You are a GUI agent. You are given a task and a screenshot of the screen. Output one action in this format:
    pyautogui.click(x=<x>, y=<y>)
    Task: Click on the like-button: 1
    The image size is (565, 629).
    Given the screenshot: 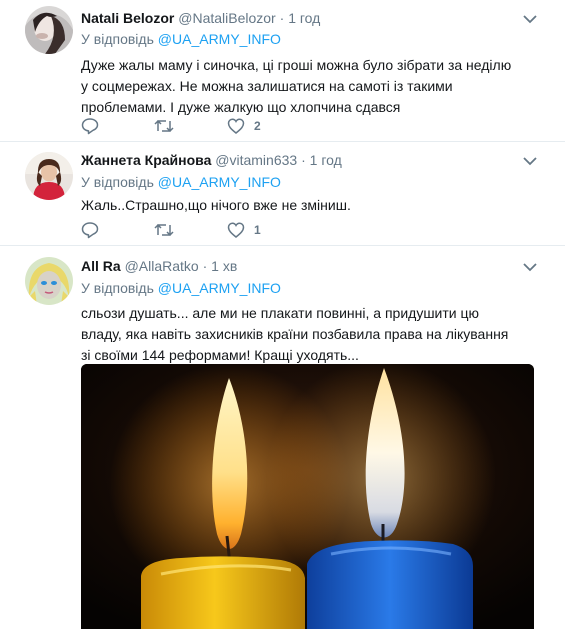 What is the action you would take?
    pyautogui.click(x=244, y=230)
    